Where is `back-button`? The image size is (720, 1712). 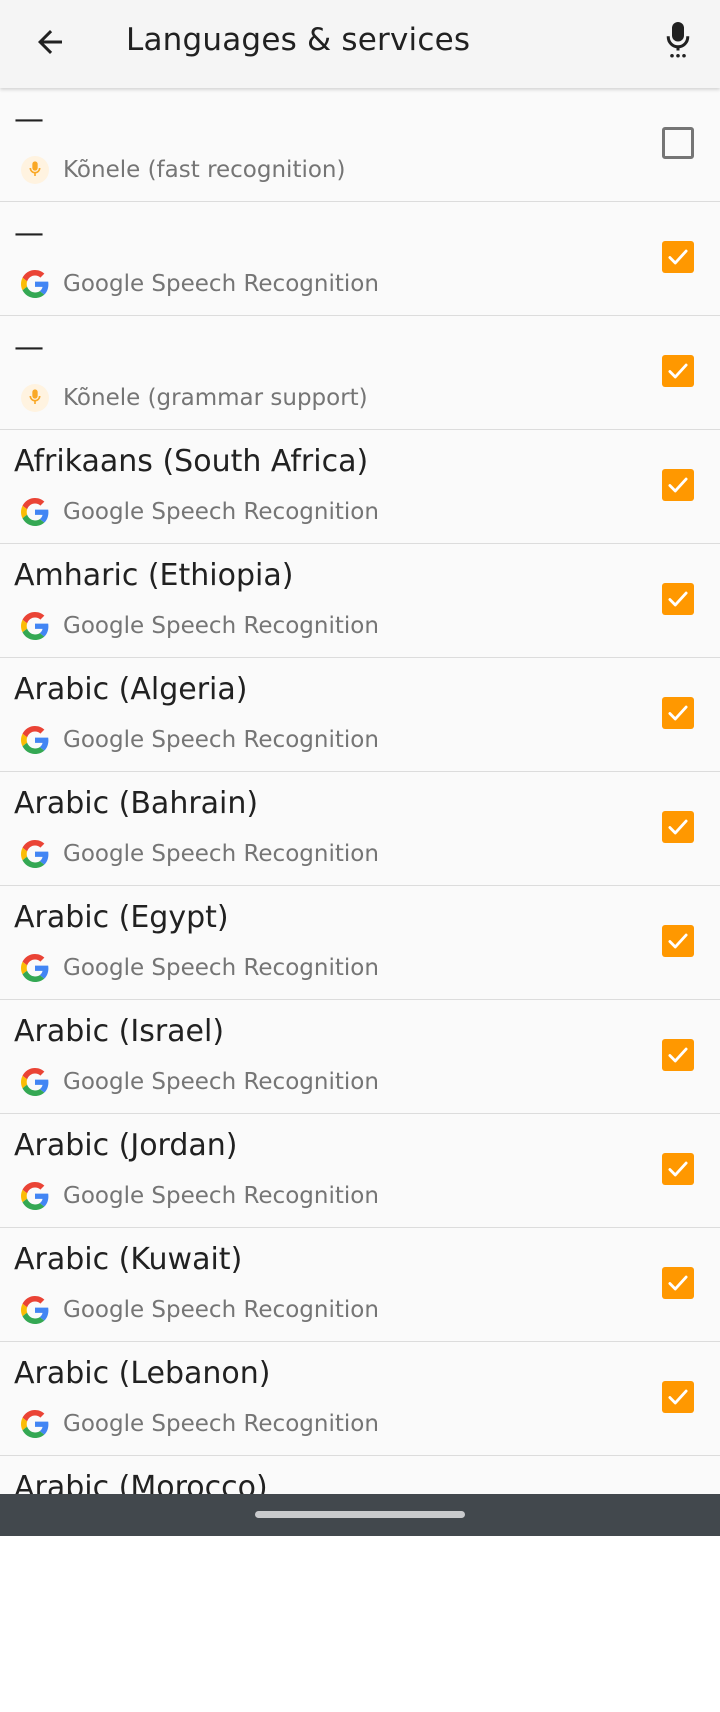 back-button is located at coordinates (50, 42).